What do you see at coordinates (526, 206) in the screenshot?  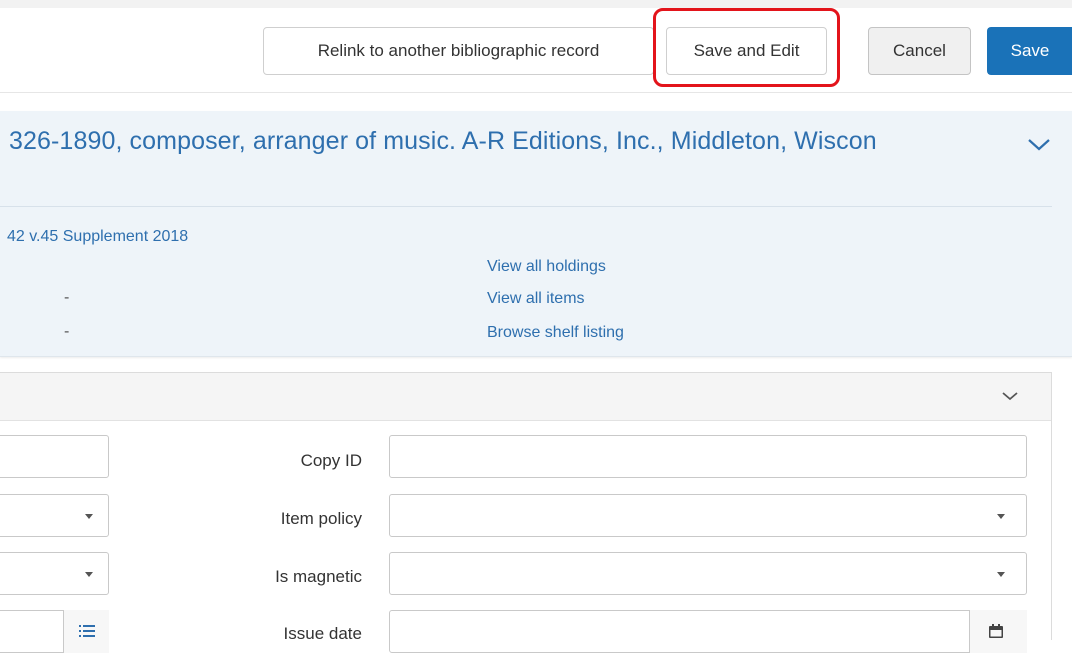 I see `summary-divider` at bounding box center [526, 206].